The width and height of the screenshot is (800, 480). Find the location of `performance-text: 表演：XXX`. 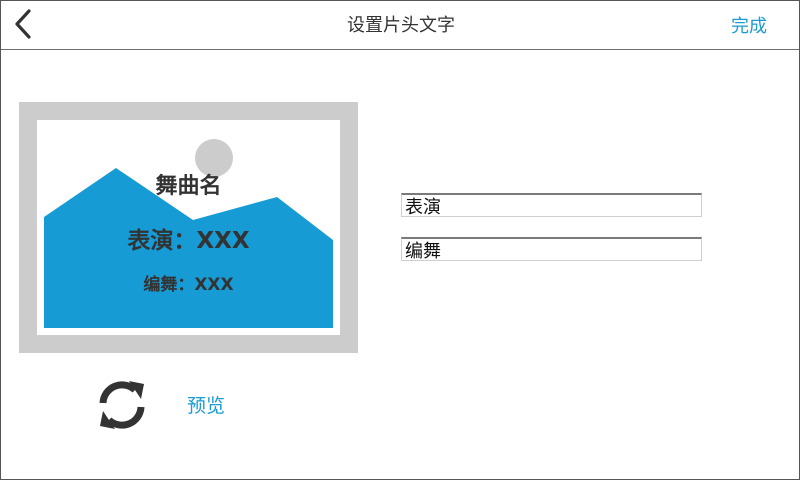

performance-text: 表演：XXX is located at coordinates (188, 241).